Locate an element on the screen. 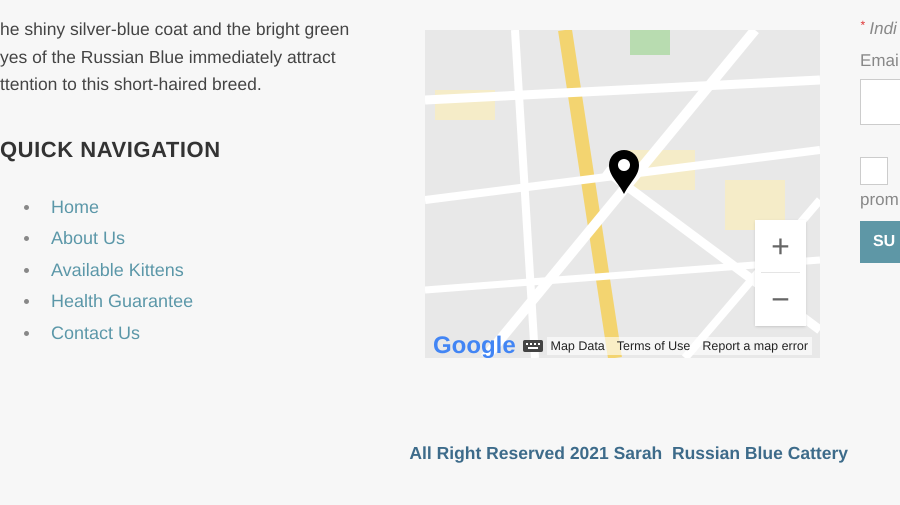 The height and width of the screenshot is (505, 900). map-pin-icon is located at coordinates (624, 172).